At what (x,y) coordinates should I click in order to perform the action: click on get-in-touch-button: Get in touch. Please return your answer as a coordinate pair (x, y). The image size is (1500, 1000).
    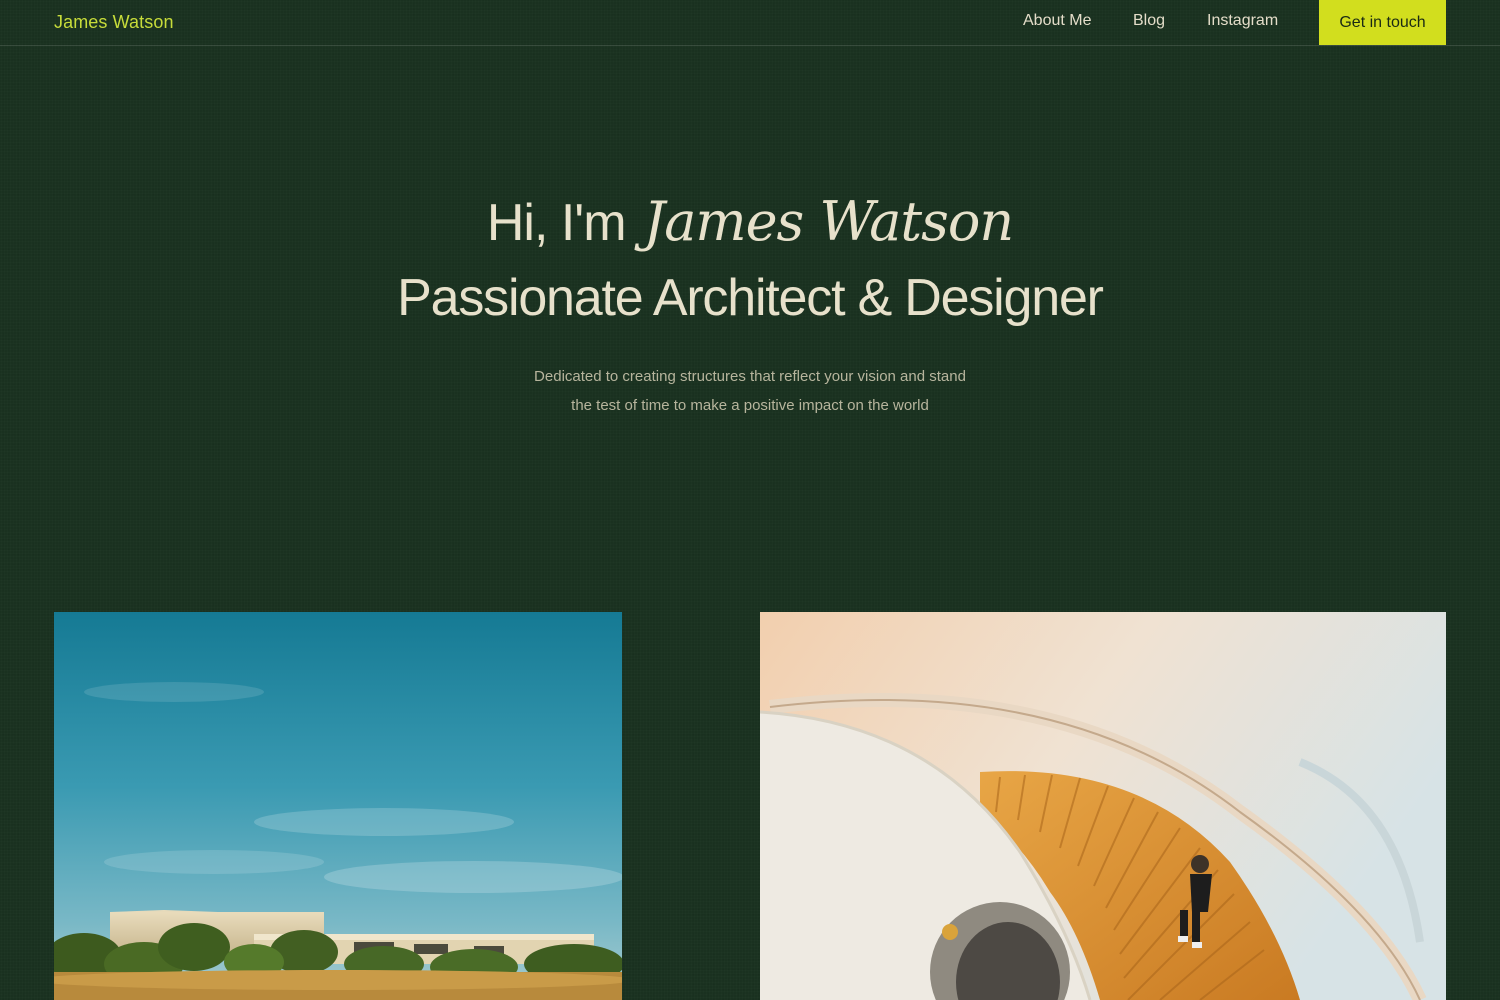
    Looking at the image, I should click on (1382, 22).